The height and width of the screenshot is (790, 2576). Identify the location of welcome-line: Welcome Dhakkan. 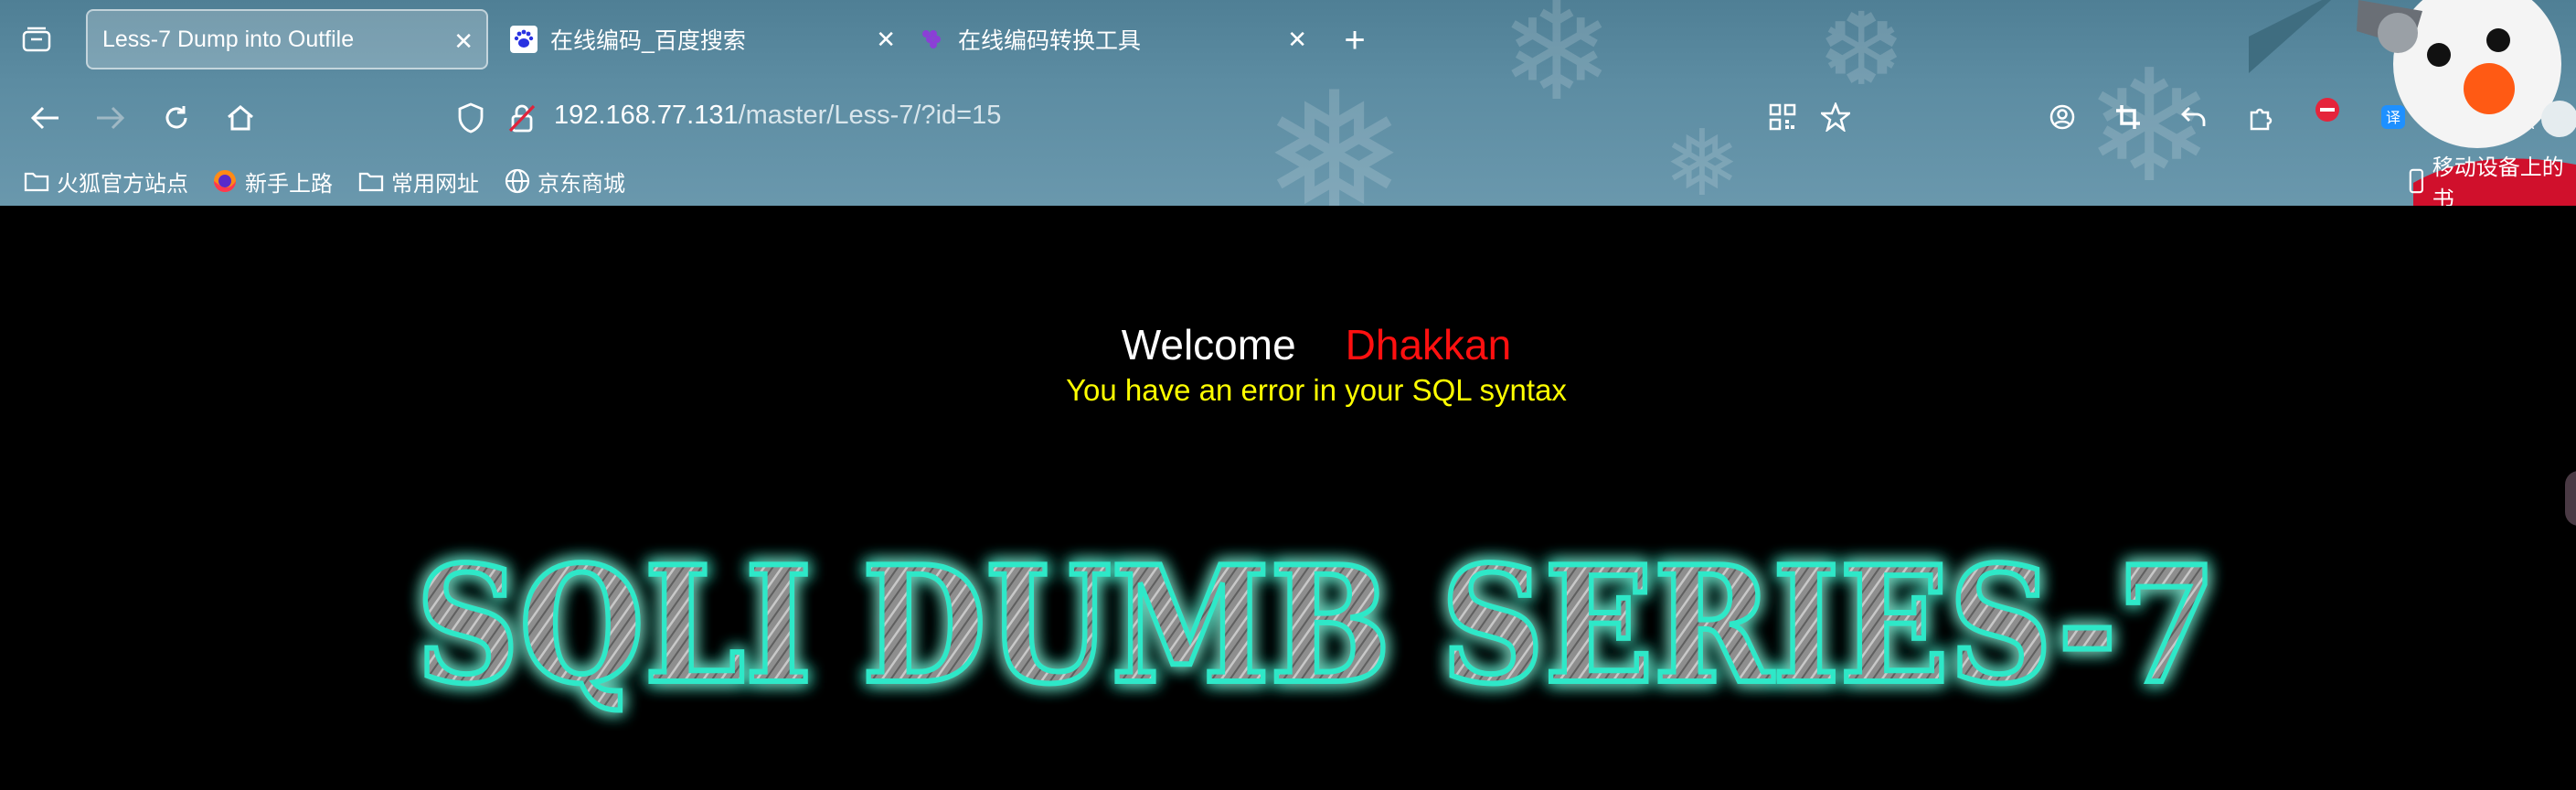
(1288, 345).